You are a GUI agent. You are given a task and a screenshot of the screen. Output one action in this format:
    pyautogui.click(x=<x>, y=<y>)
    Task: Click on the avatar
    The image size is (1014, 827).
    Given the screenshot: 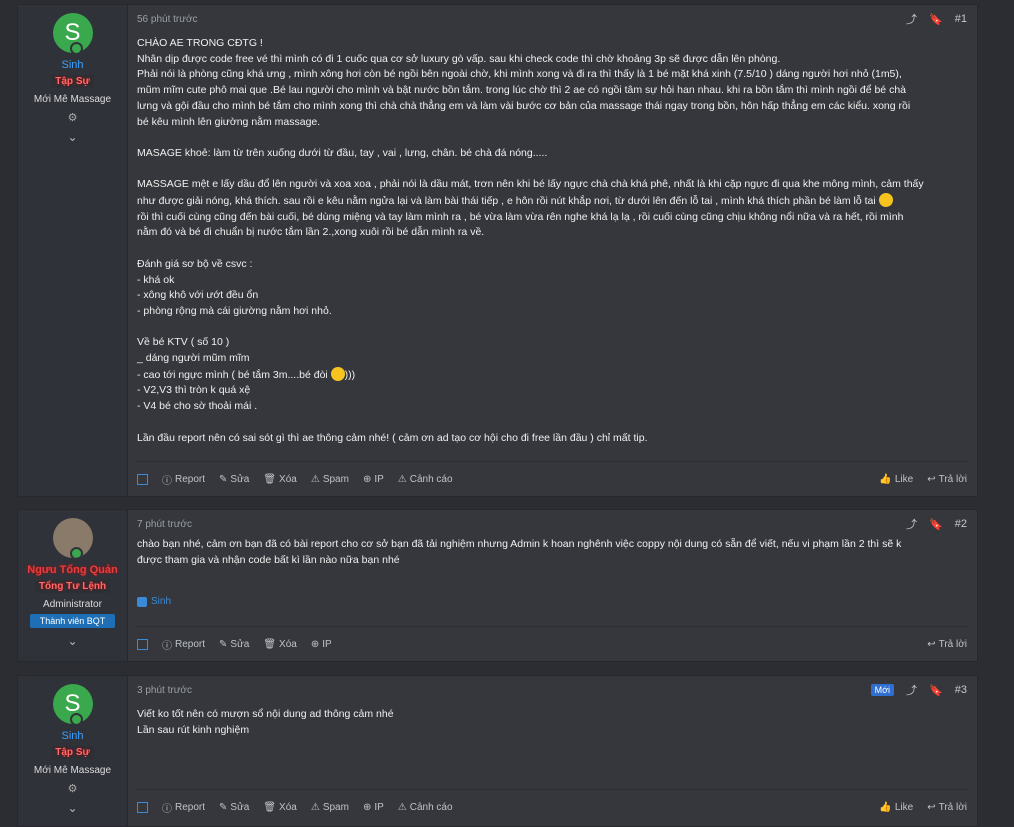 What is the action you would take?
    pyautogui.click(x=72, y=538)
    